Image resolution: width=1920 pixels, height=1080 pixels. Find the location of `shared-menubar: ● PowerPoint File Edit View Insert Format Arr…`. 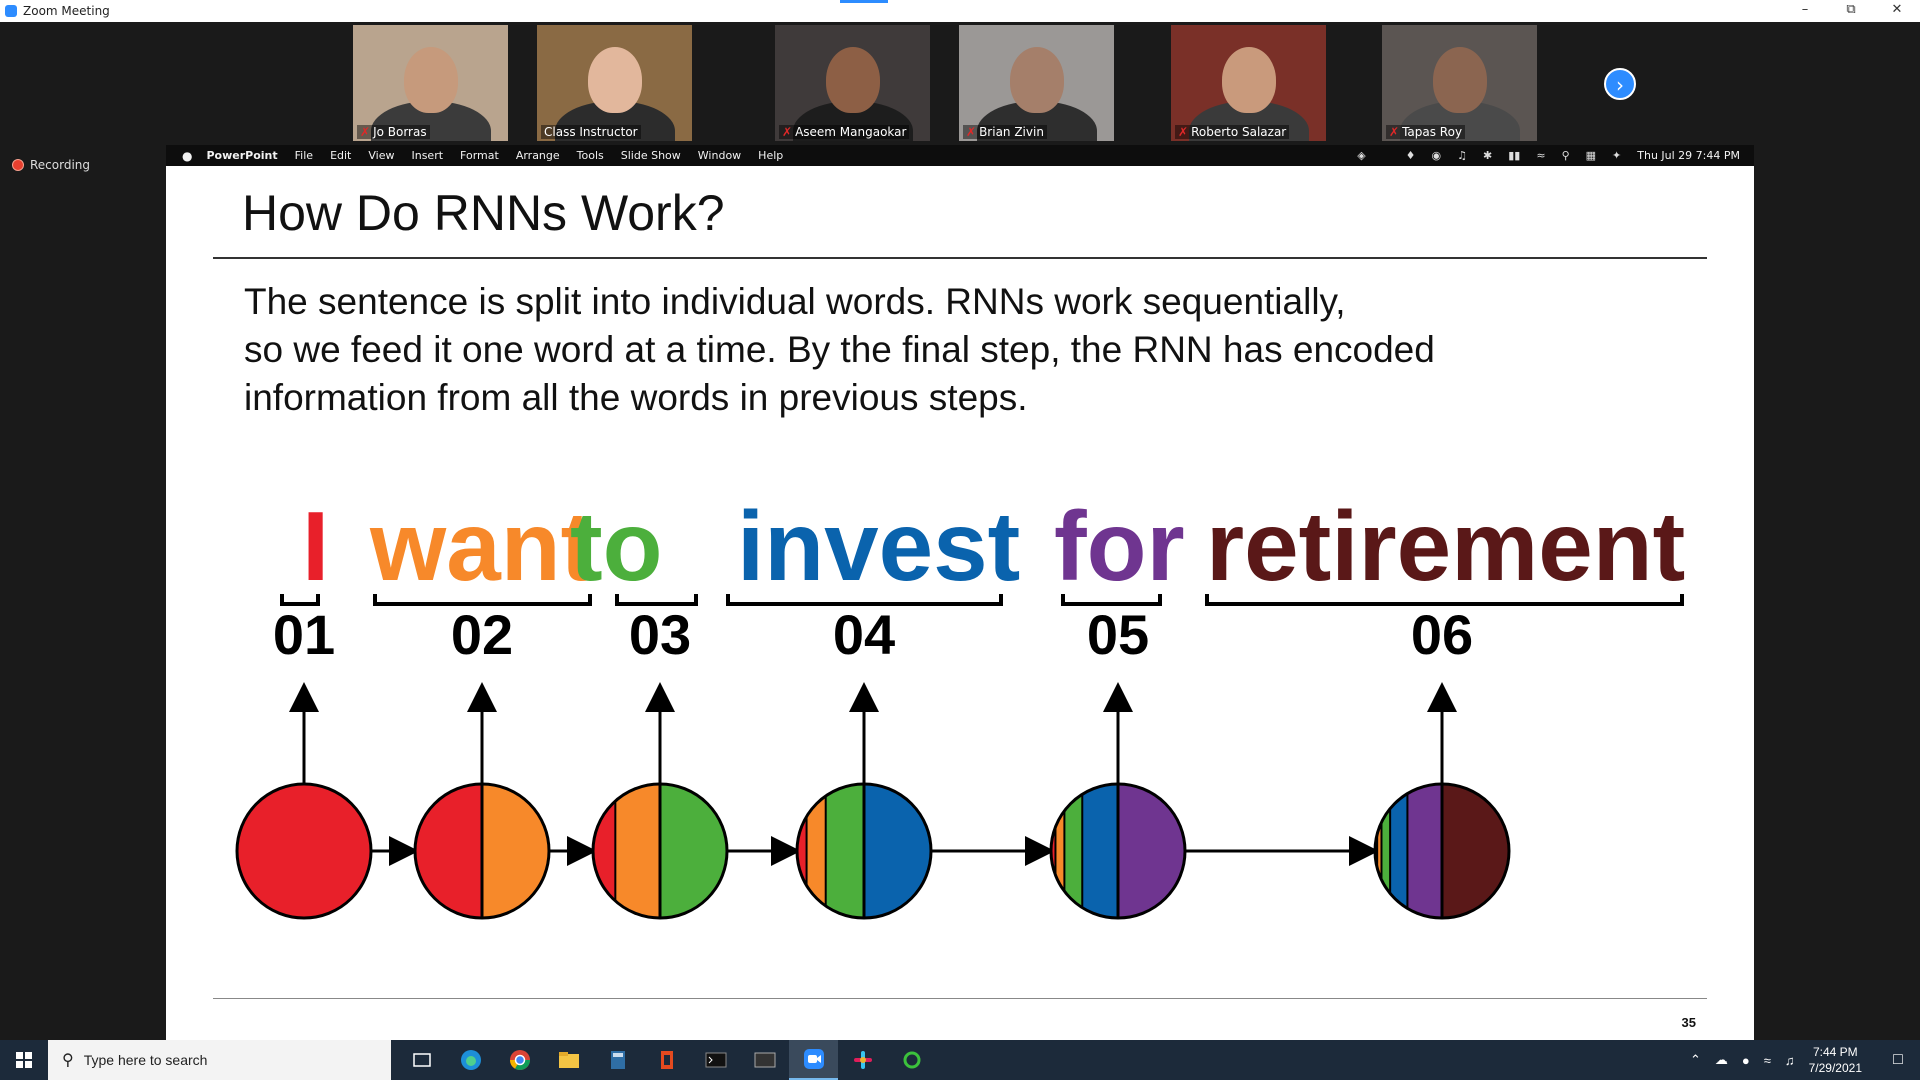

shared-menubar: ● PowerPoint File Edit View Insert Format Arr… is located at coordinates (960, 155).